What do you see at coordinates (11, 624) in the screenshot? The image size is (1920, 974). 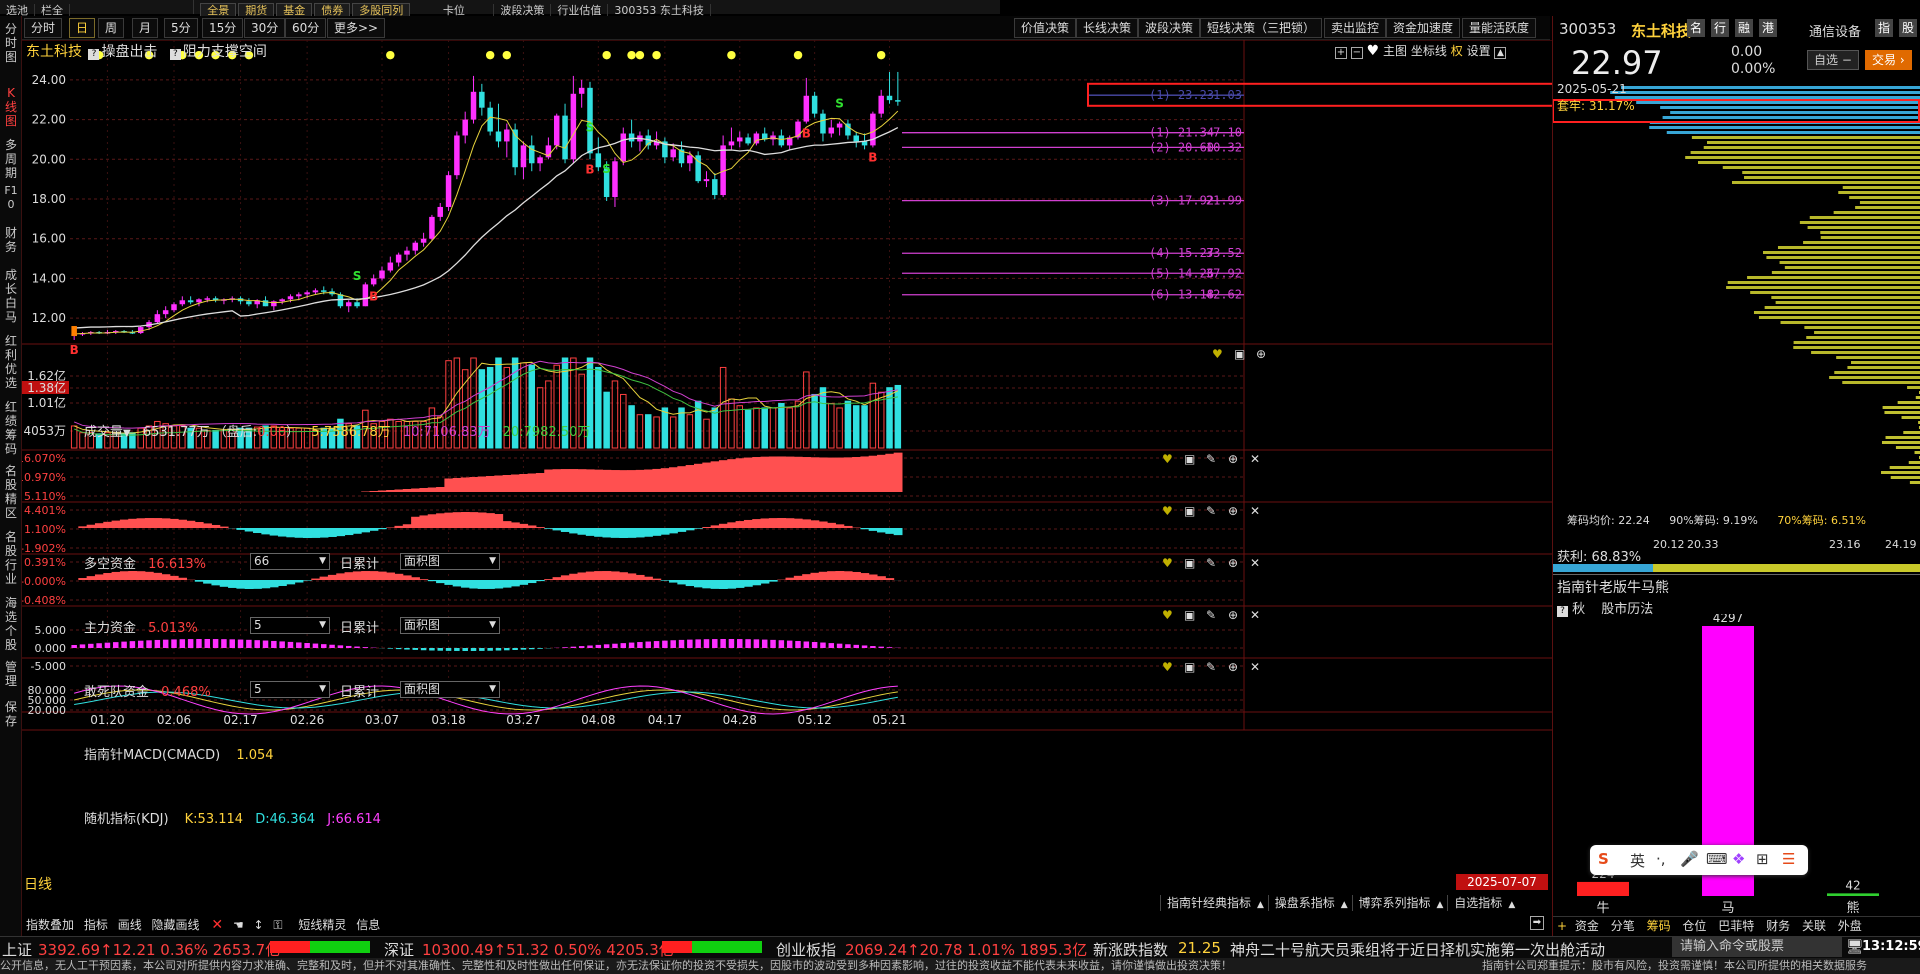 I see `nav-item-screen: 海选个股` at bounding box center [11, 624].